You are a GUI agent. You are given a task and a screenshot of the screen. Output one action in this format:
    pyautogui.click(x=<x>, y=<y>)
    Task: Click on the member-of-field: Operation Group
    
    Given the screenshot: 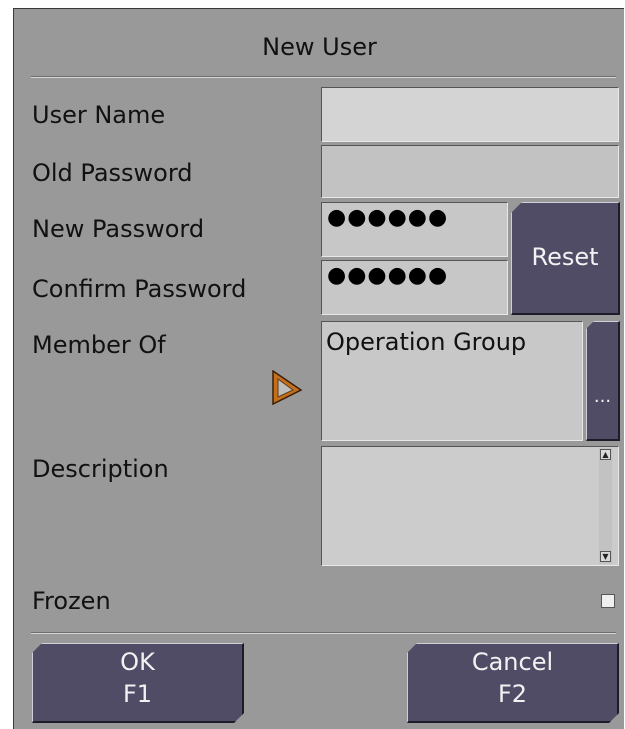 What is the action you would take?
    pyautogui.click(x=452, y=381)
    